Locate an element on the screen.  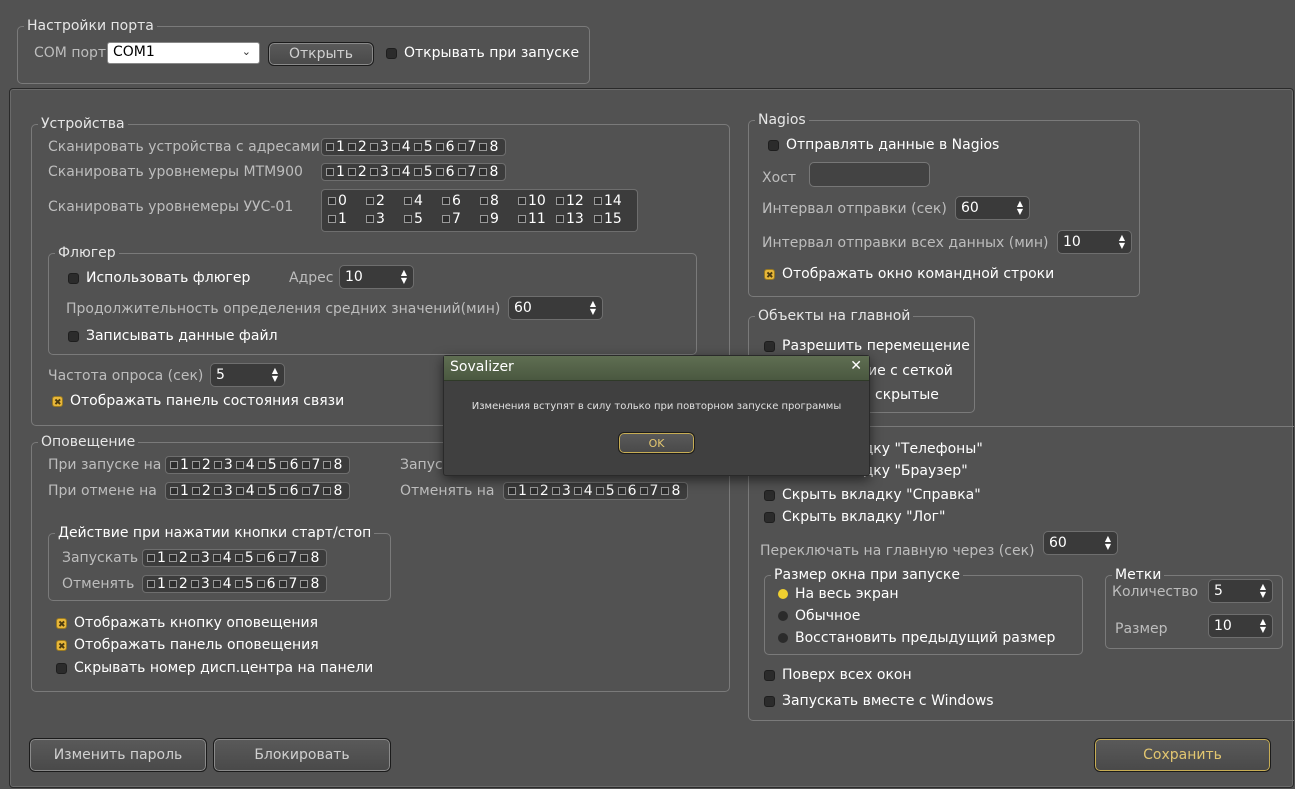
write-file-checkbox: Записывать данные файл is located at coordinates (173, 336).